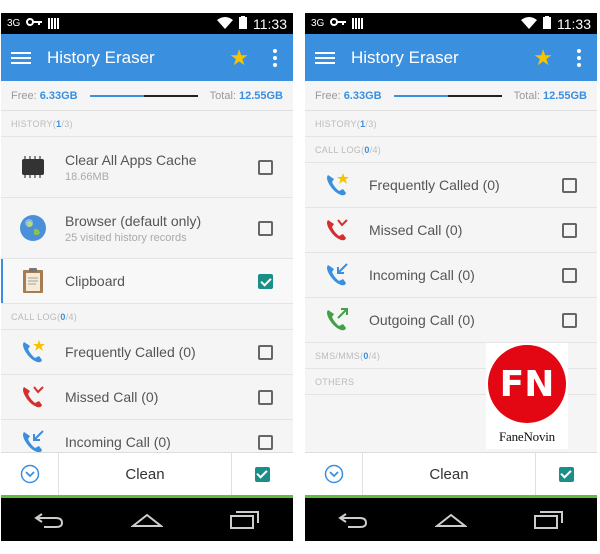 This screenshot has width=600, height=554. I want to click on item-sublabel: 18.66MB, so click(87, 176).